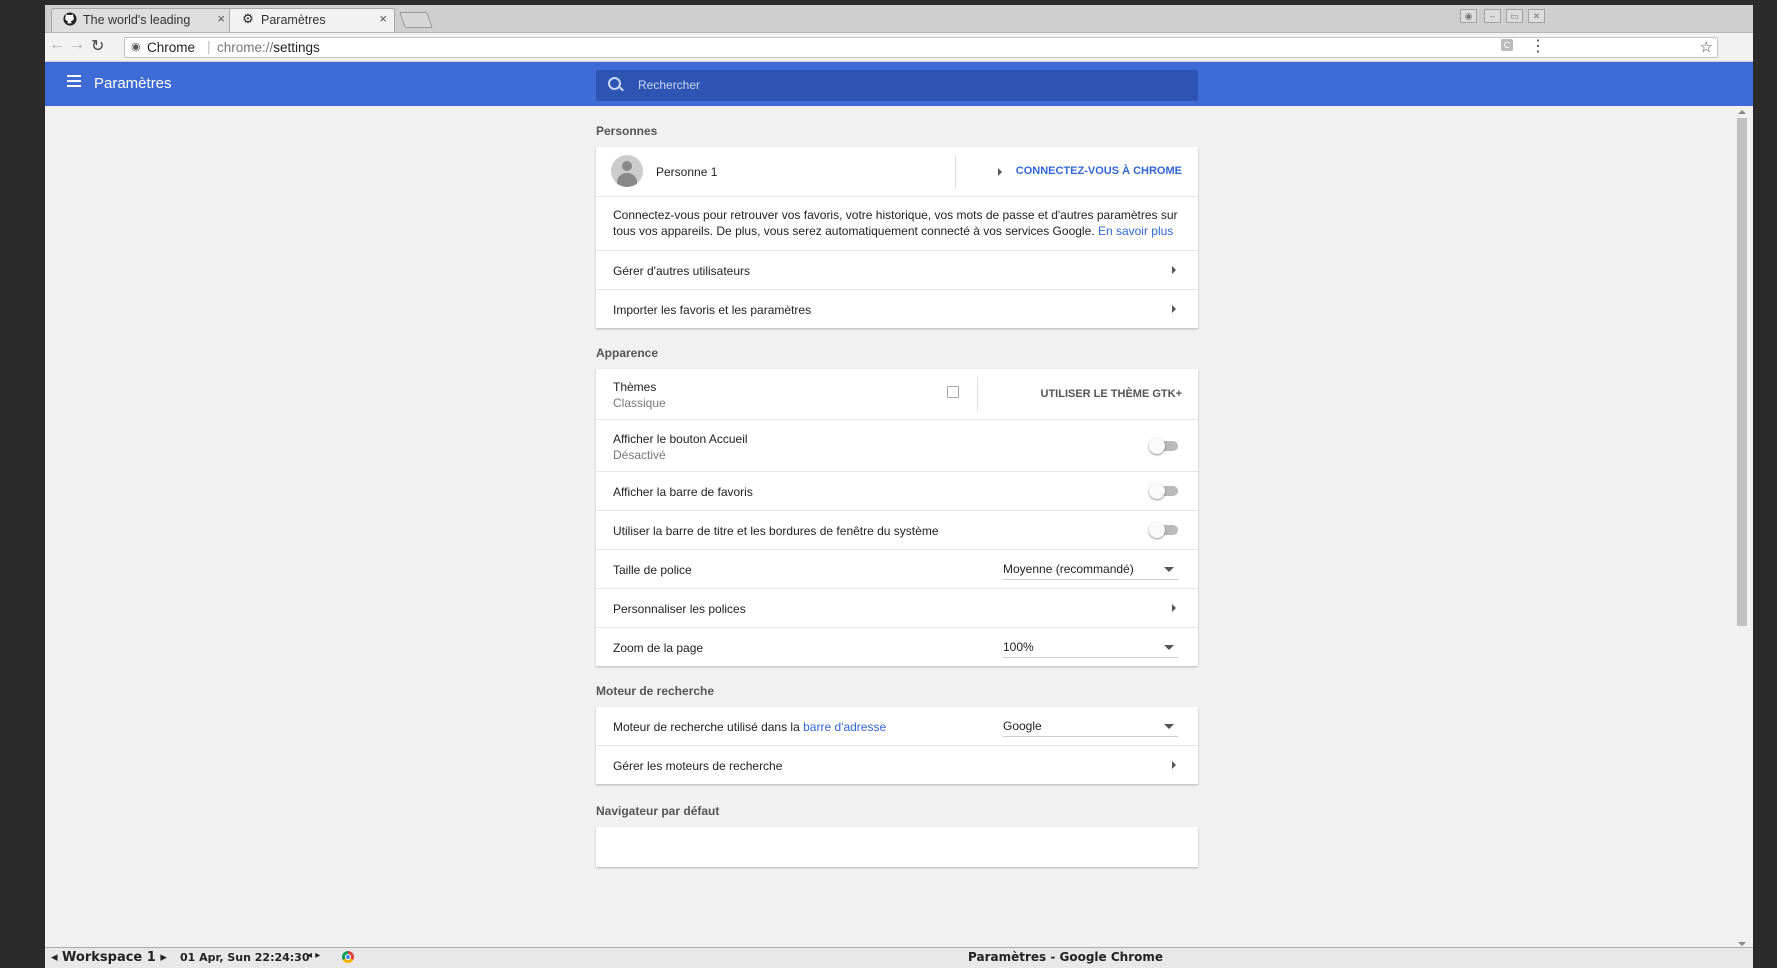 This screenshot has width=1777, height=968. I want to click on bookmarks-bar-toggle, so click(1163, 491).